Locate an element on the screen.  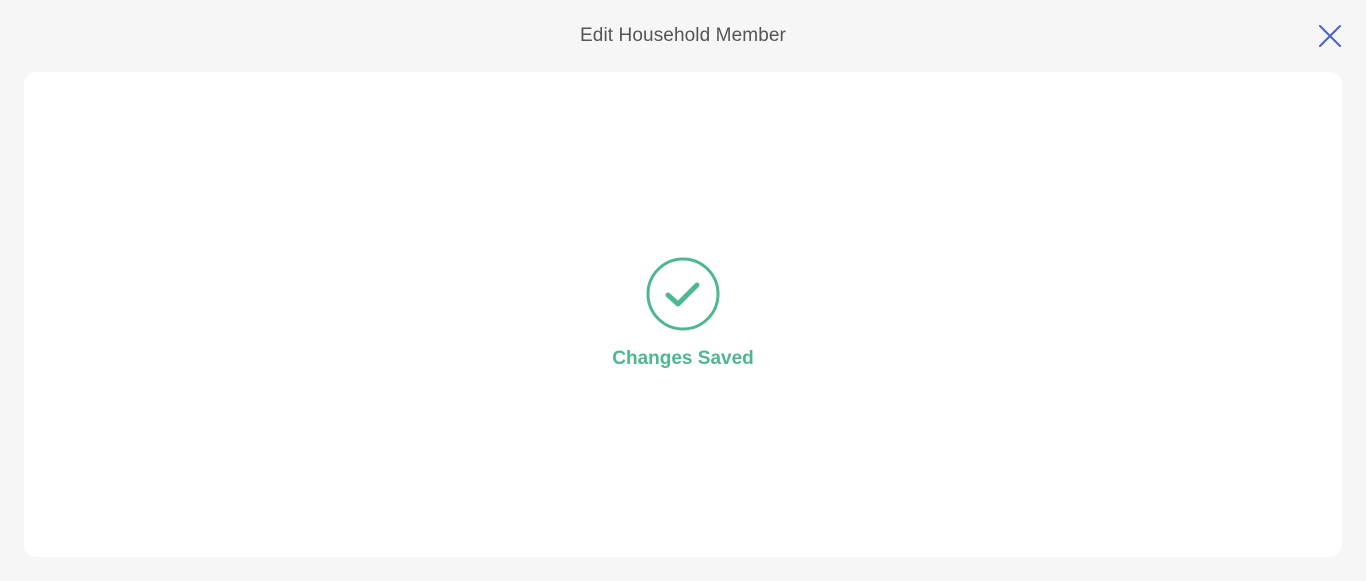
close-button is located at coordinates (1330, 36).